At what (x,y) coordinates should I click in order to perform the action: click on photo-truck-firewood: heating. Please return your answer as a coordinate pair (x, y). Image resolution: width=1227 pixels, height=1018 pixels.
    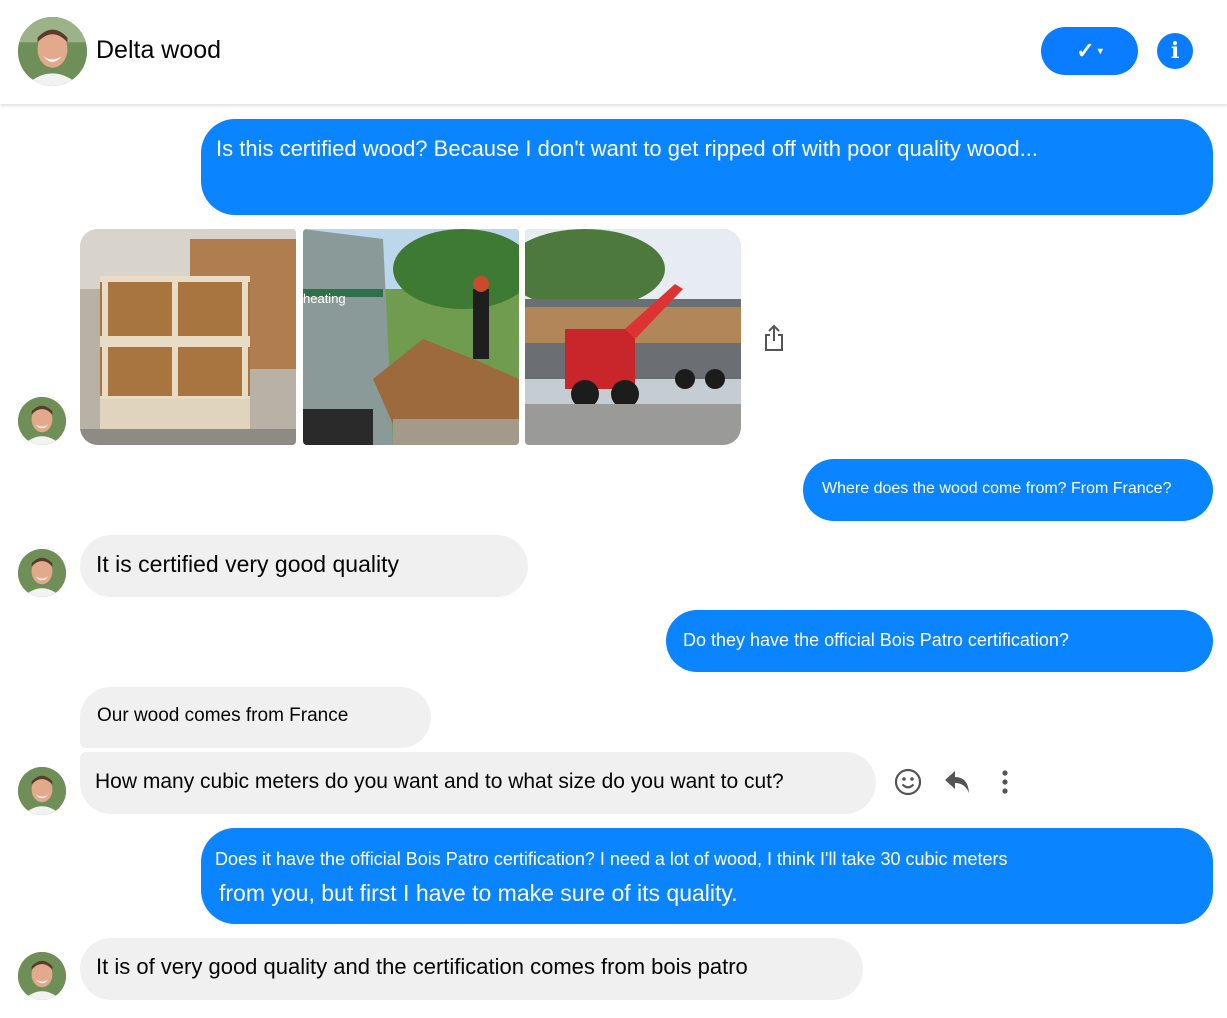
    Looking at the image, I should click on (411, 337).